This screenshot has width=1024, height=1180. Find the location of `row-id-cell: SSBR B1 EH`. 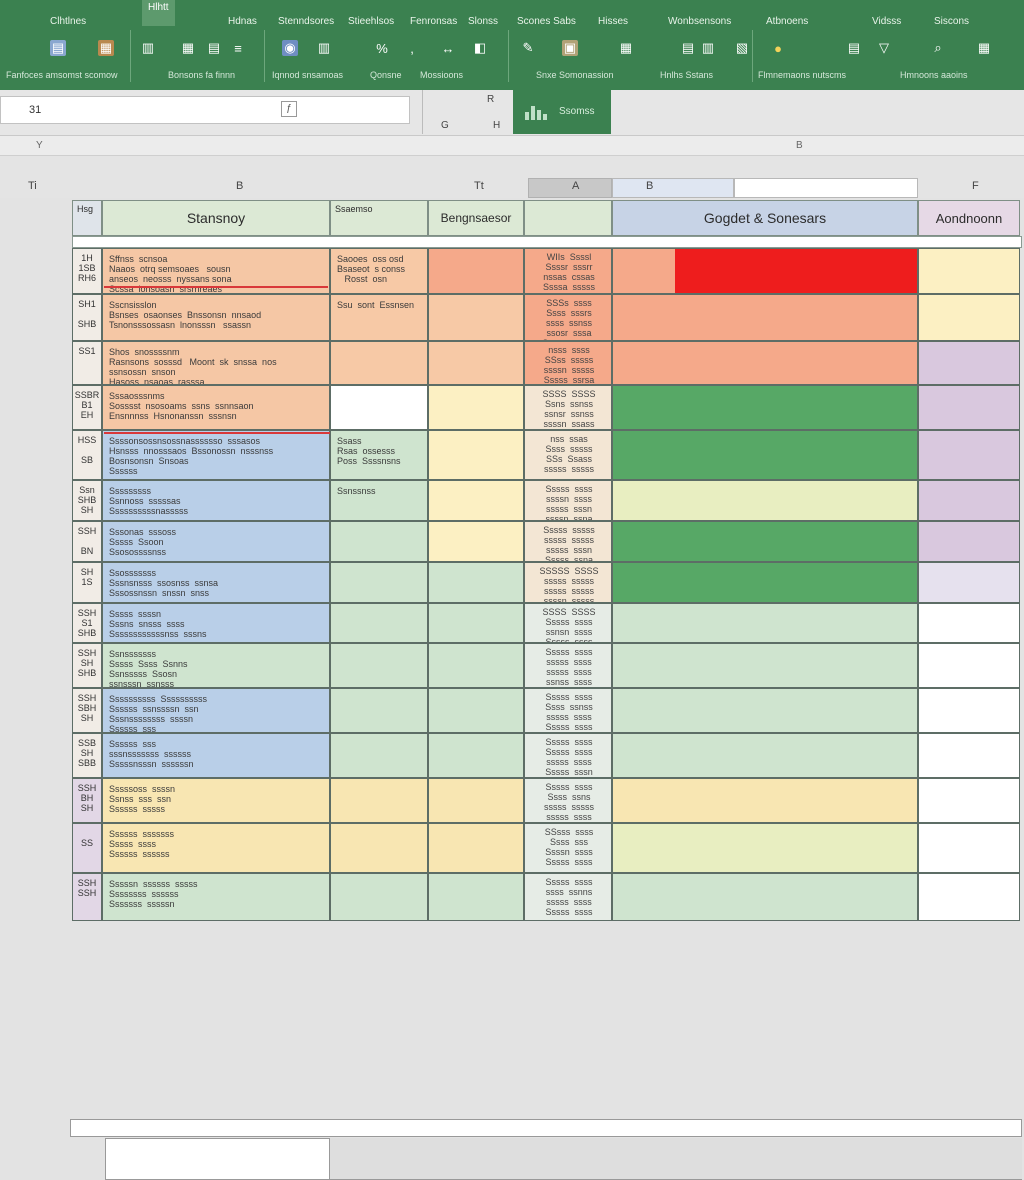

row-id-cell: SSBR B1 EH is located at coordinates (87, 407).